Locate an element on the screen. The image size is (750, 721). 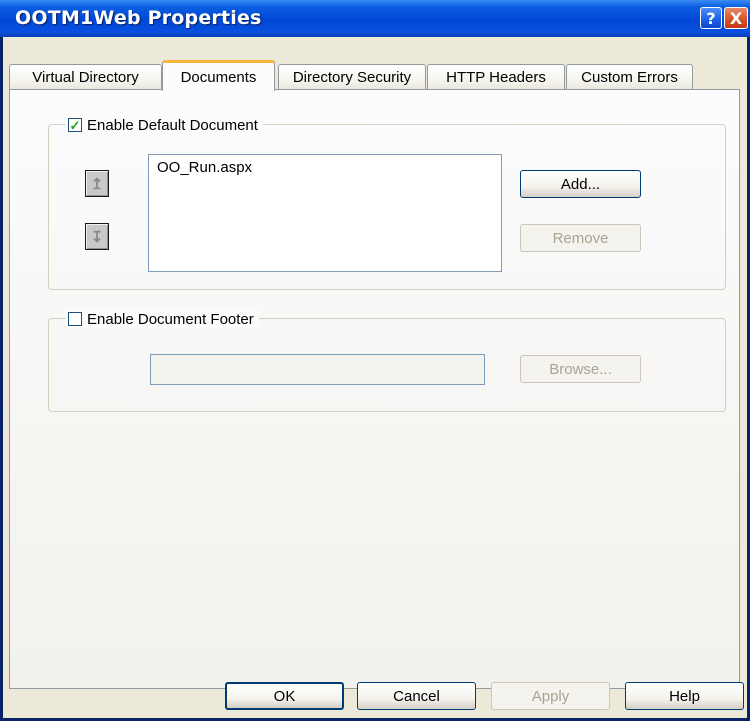
document-footer-header: Enable Document Footer is located at coordinates (162, 319).